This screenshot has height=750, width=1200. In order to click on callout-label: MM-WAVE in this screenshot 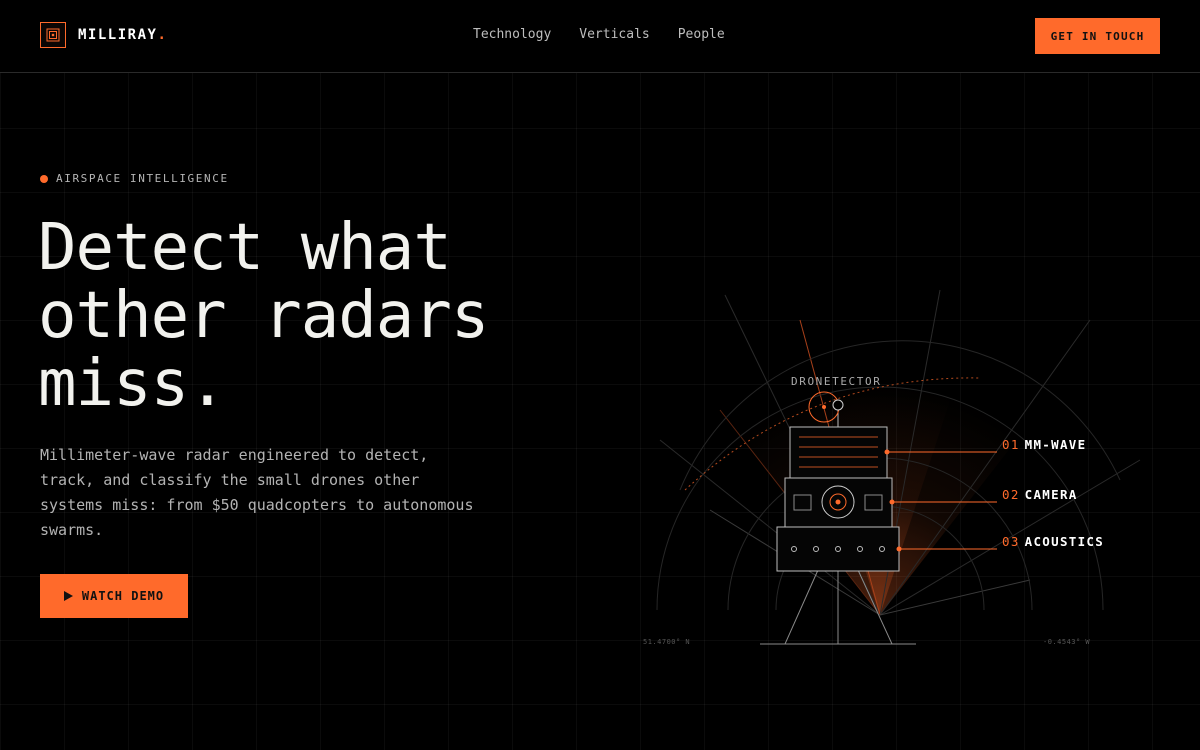, I will do `click(1055, 444)`.